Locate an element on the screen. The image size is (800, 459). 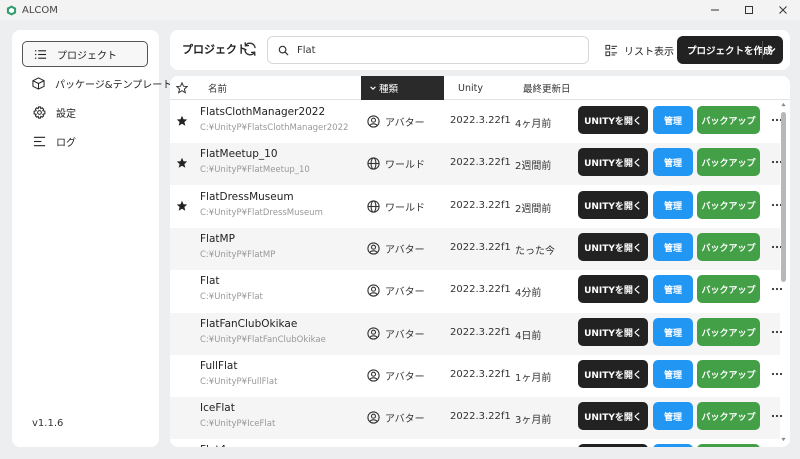
minimize-button is located at coordinates (715, 10).